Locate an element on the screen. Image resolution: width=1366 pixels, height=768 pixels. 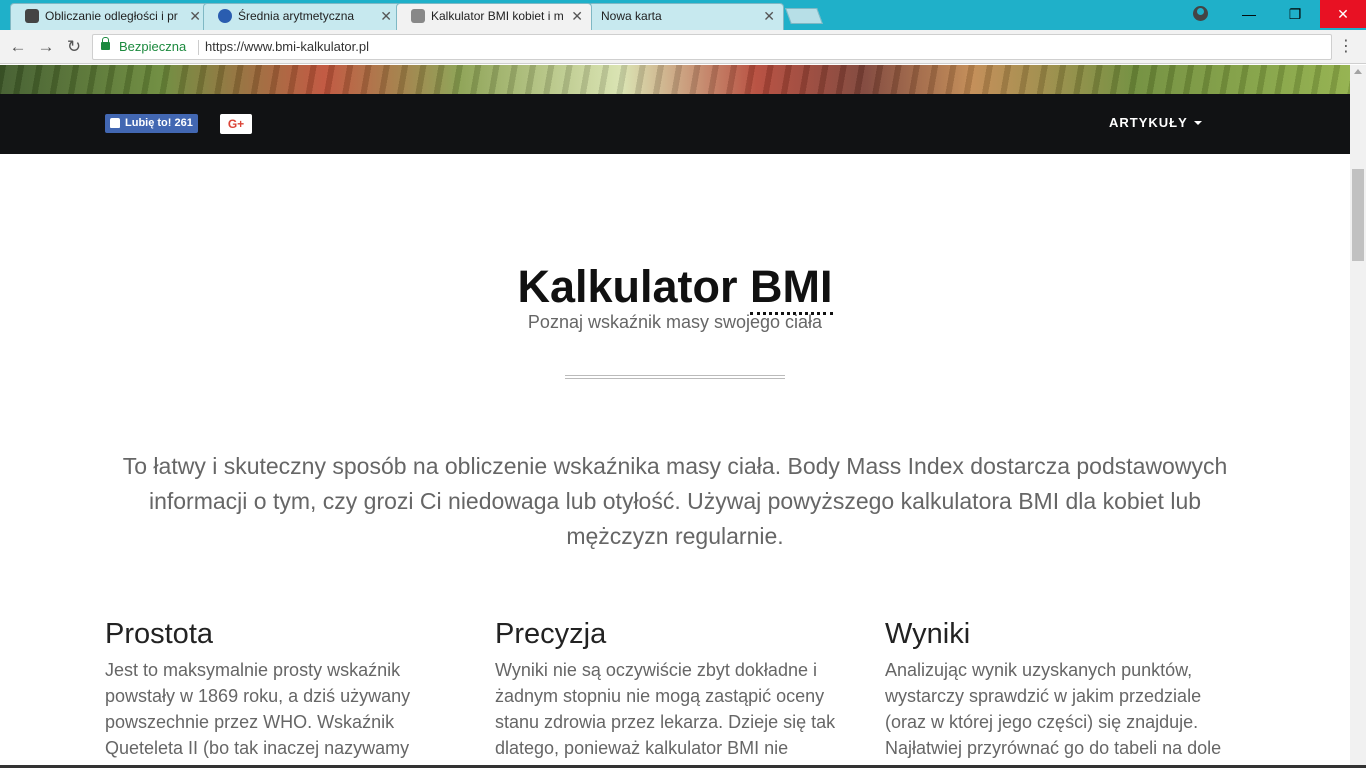
tab-title: Średnia arytmetyczna is located at coordinates (296, 16).